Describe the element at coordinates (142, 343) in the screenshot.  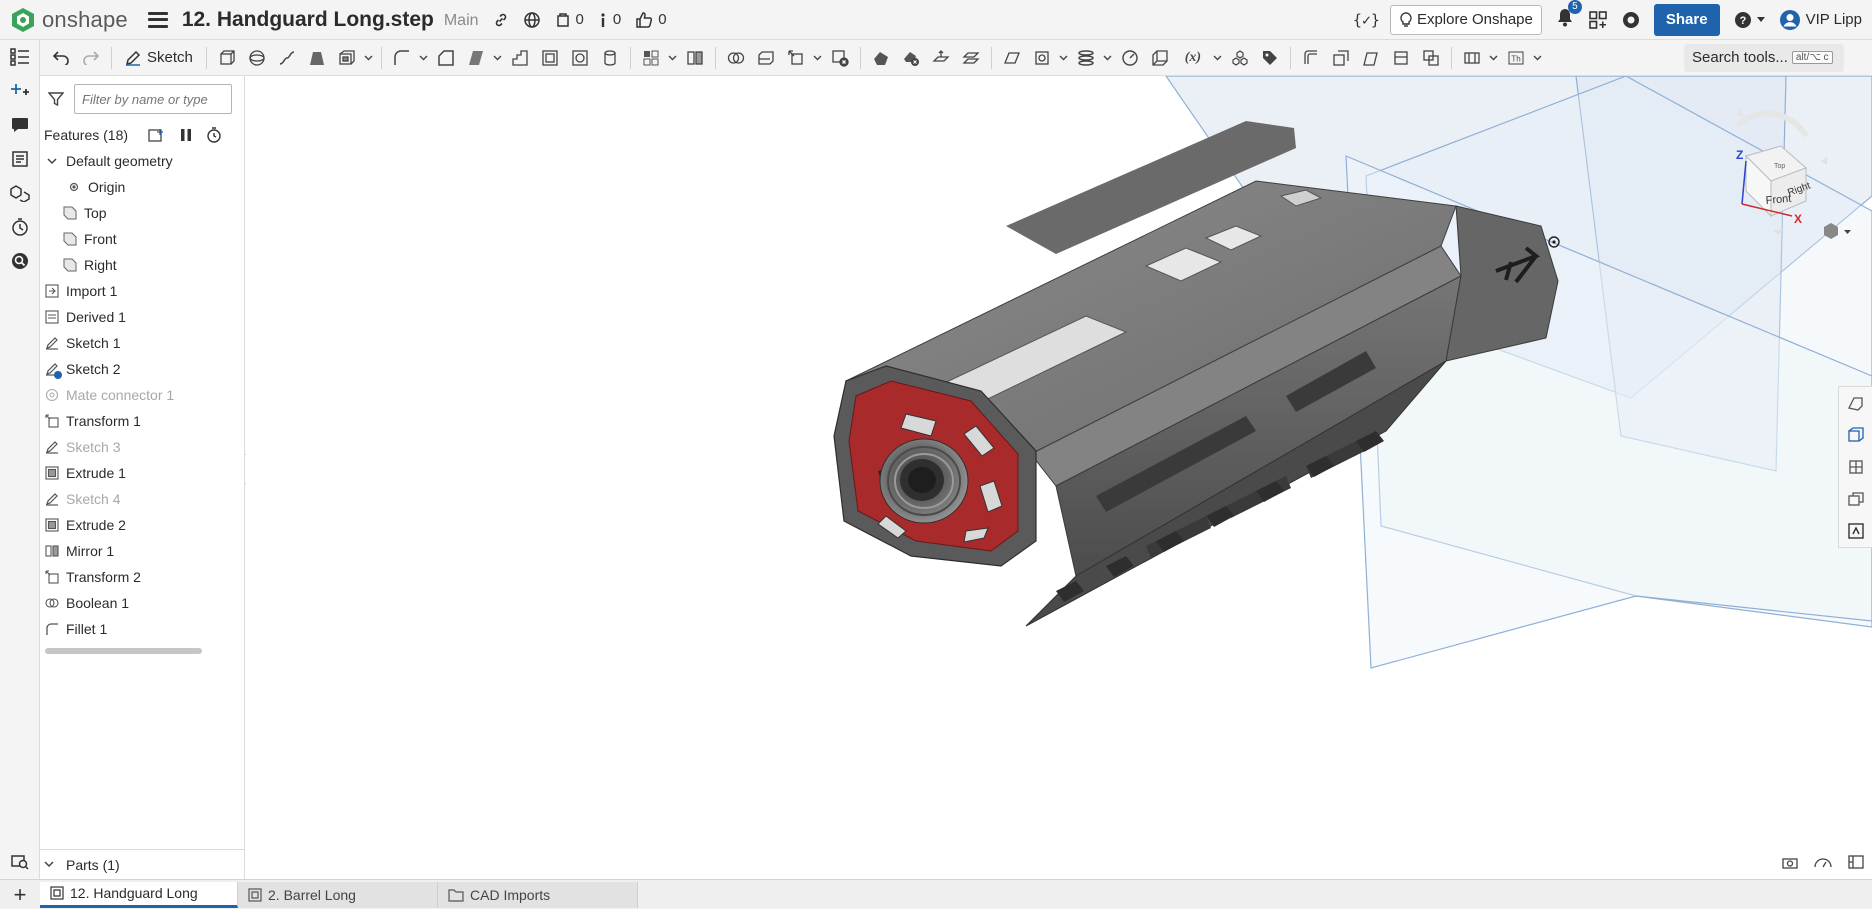
I see `feature-item: Sketch 1` at that location.